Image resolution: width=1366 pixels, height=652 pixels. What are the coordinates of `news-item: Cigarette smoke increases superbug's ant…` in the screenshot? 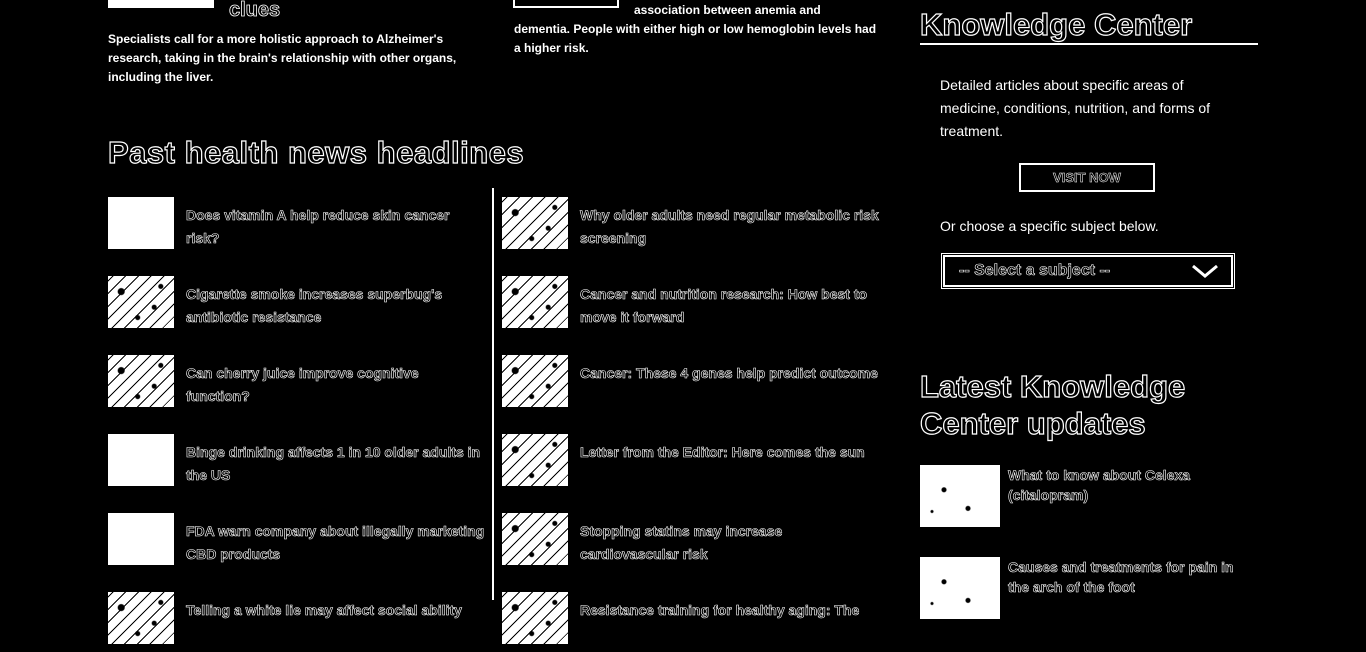 It's located at (298, 306).